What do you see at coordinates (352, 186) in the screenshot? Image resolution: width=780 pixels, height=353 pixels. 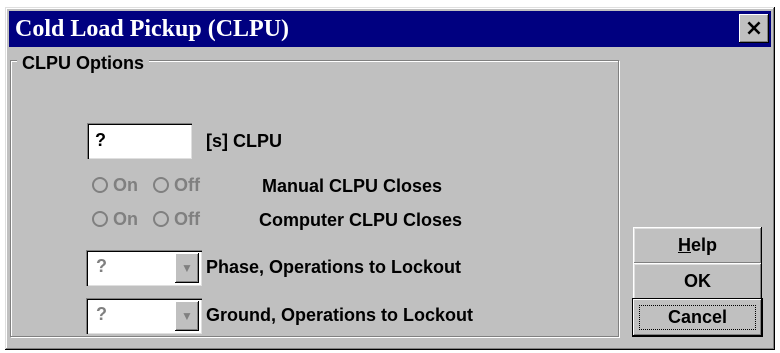 I see `manual-closes-label: Manual CLPU Closes` at bounding box center [352, 186].